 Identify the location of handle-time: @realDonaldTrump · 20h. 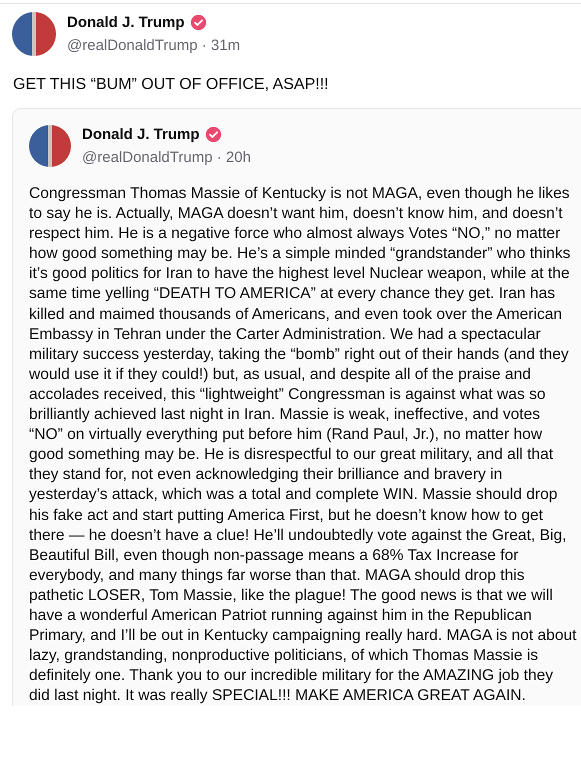
(166, 157).